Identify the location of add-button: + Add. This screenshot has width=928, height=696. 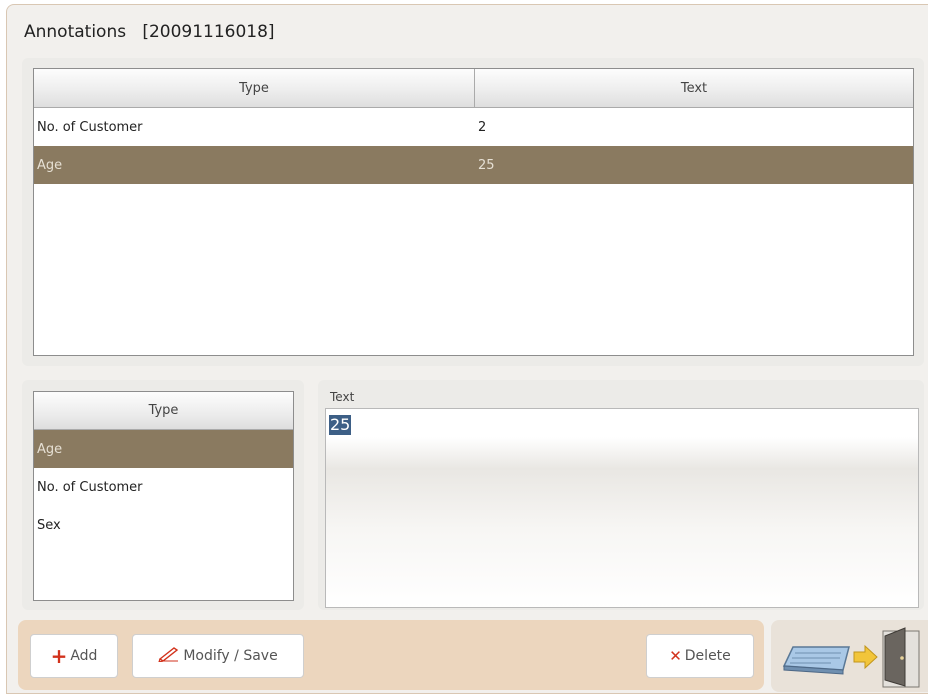
(74, 656).